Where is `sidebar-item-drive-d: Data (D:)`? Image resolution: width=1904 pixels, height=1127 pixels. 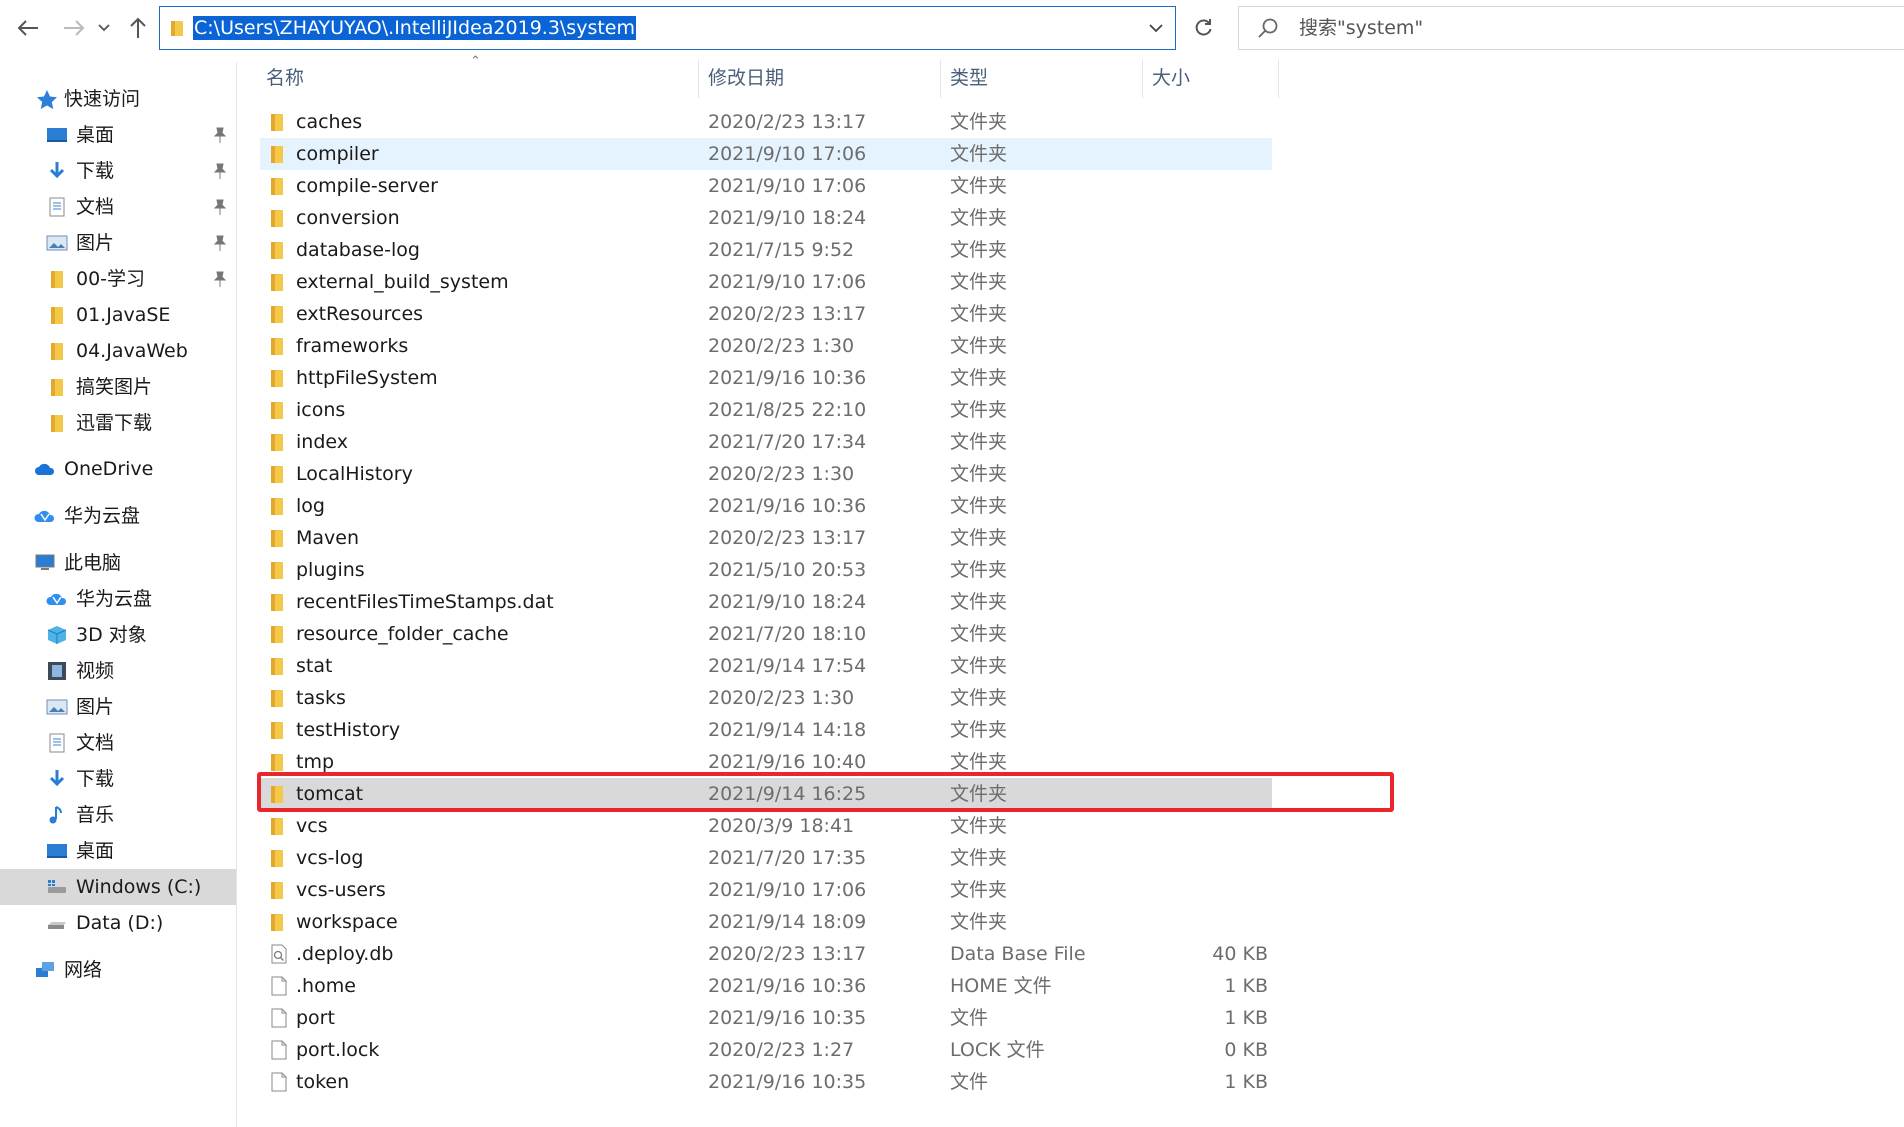
sidebar-item-drive-d: Data (D:) is located at coordinates (118, 923).